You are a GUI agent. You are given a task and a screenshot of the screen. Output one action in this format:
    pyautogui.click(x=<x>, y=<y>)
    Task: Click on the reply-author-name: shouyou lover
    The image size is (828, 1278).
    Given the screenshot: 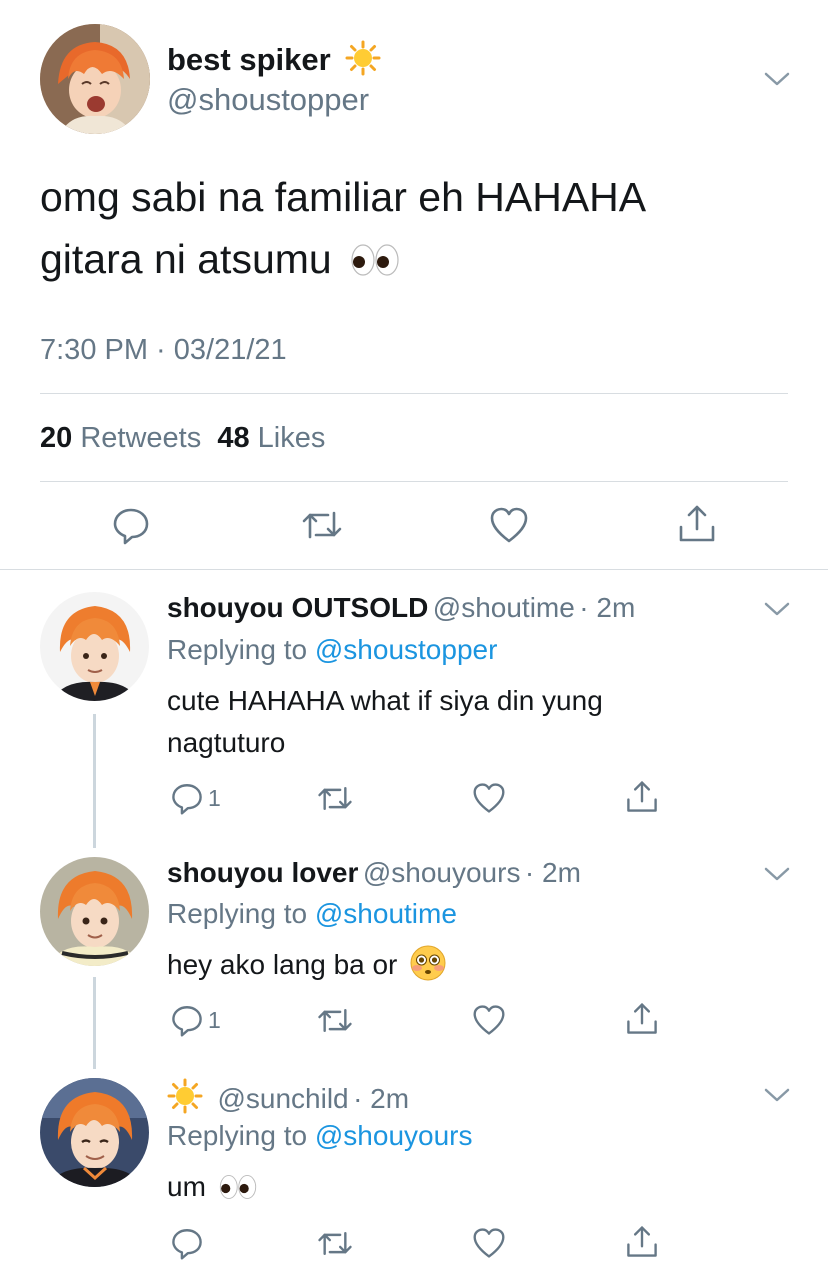 What is the action you would take?
    pyautogui.click(x=262, y=872)
    